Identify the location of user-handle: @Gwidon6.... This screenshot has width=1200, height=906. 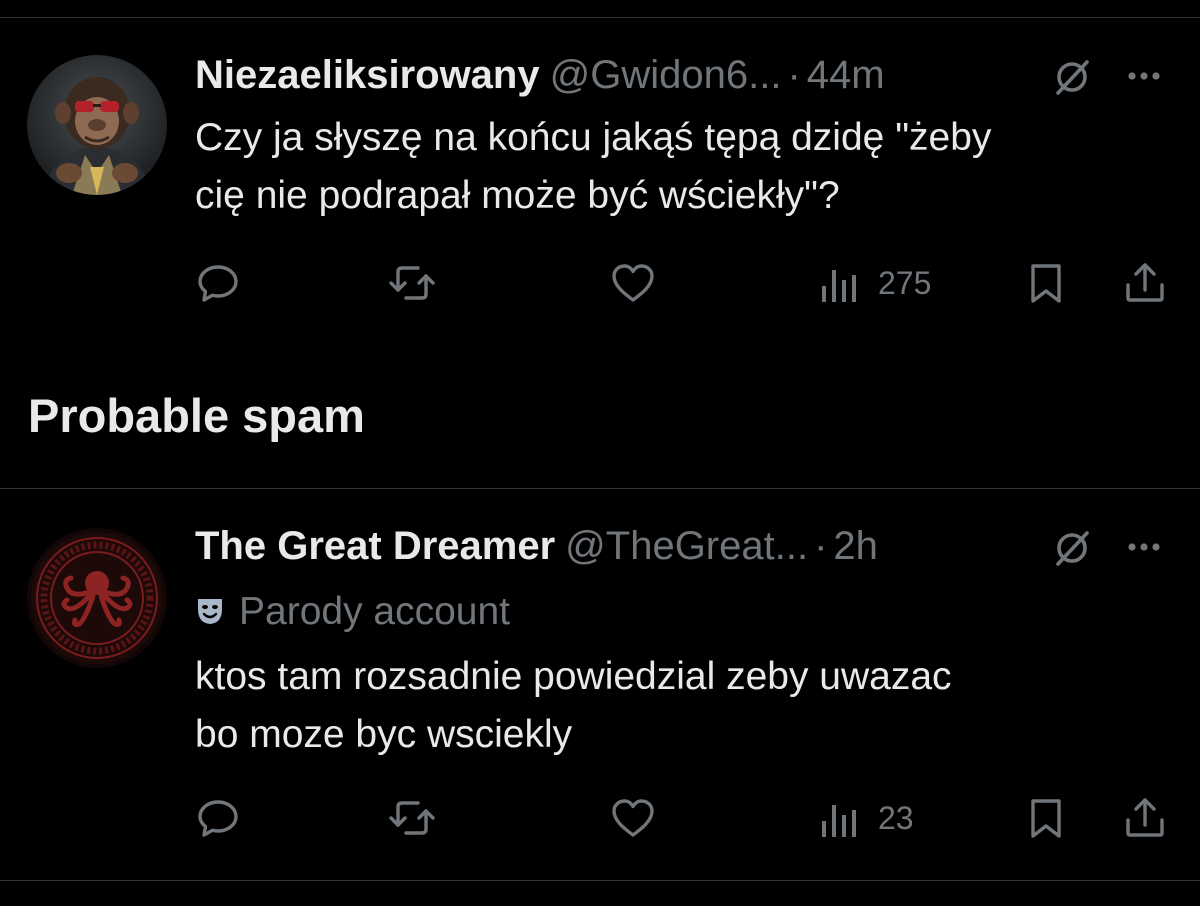
(666, 75).